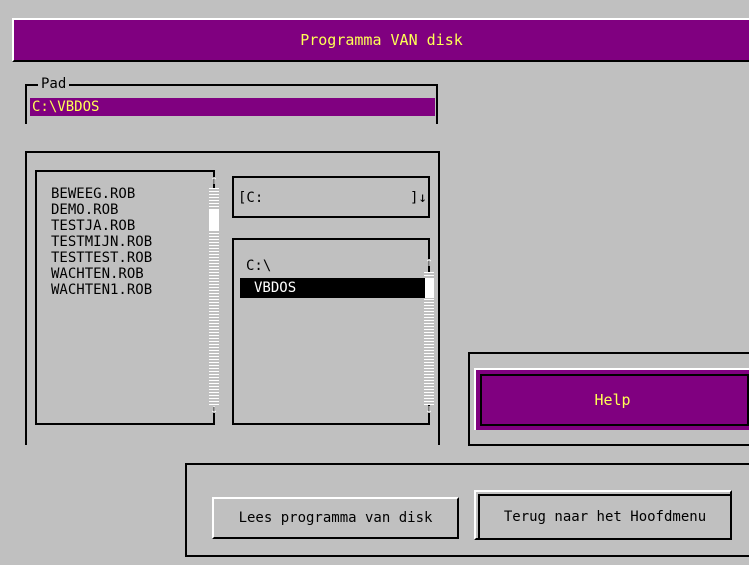  Describe the element at coordinates (214, 297) in the screenshot. I see `file-list-scrollbar` at that location.